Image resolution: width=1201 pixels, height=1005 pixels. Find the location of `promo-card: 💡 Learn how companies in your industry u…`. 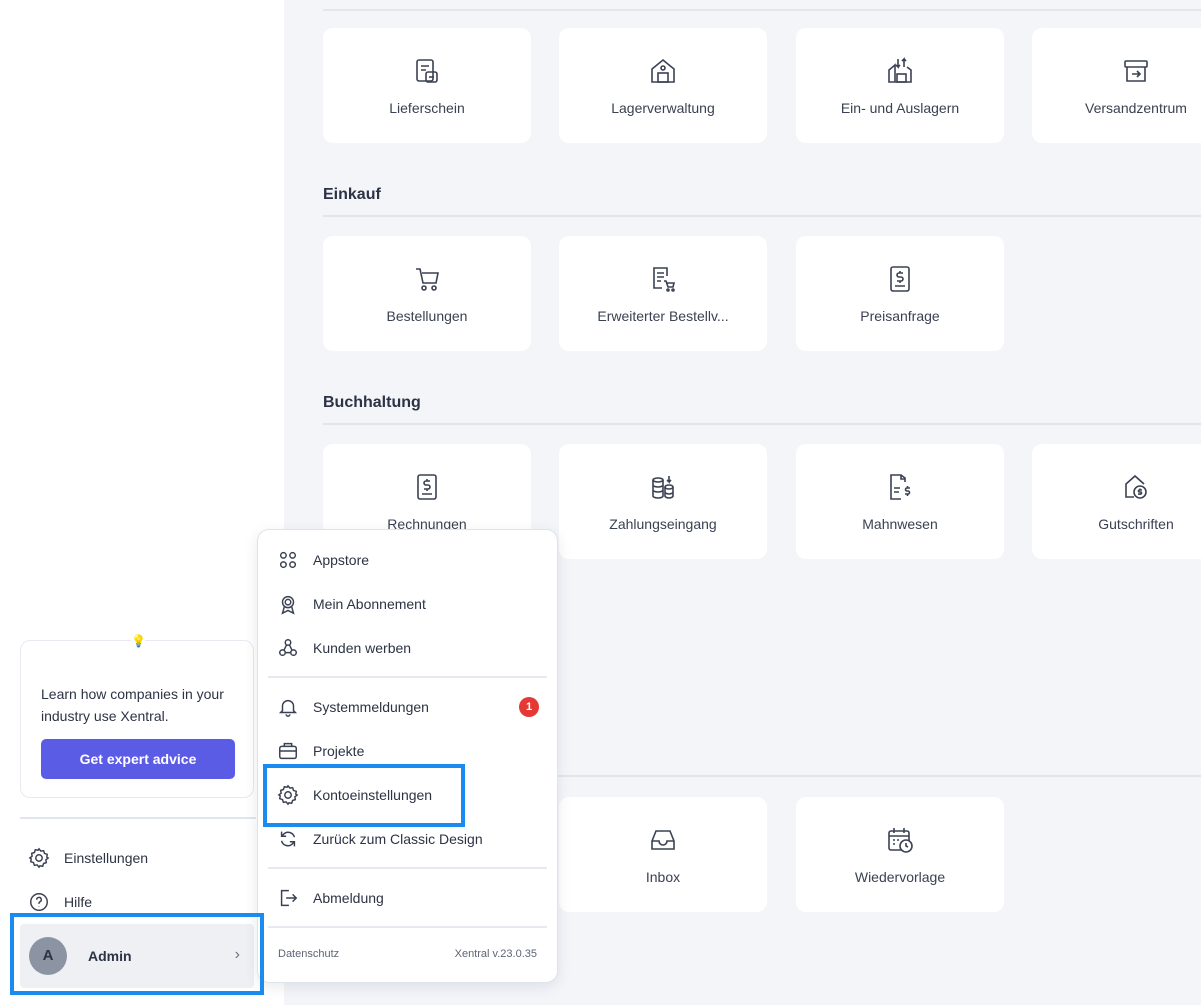

promo-card: 💡 Learn how companies in your industry u… is located at coordinates (137, 715).